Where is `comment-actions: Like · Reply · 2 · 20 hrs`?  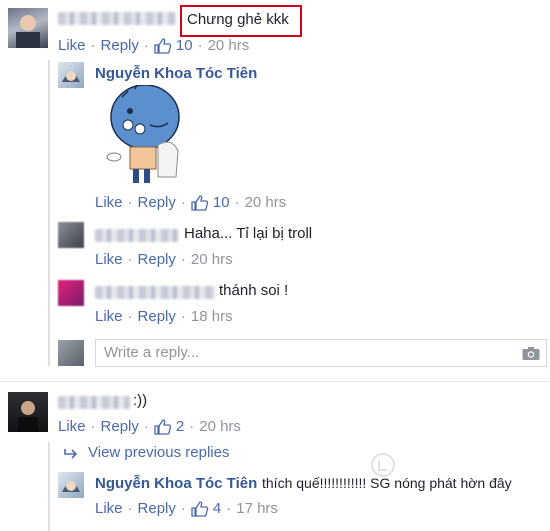
comment-actions: Like · Reply · 2 · 20 hrs is located at coordinates (149, 426).